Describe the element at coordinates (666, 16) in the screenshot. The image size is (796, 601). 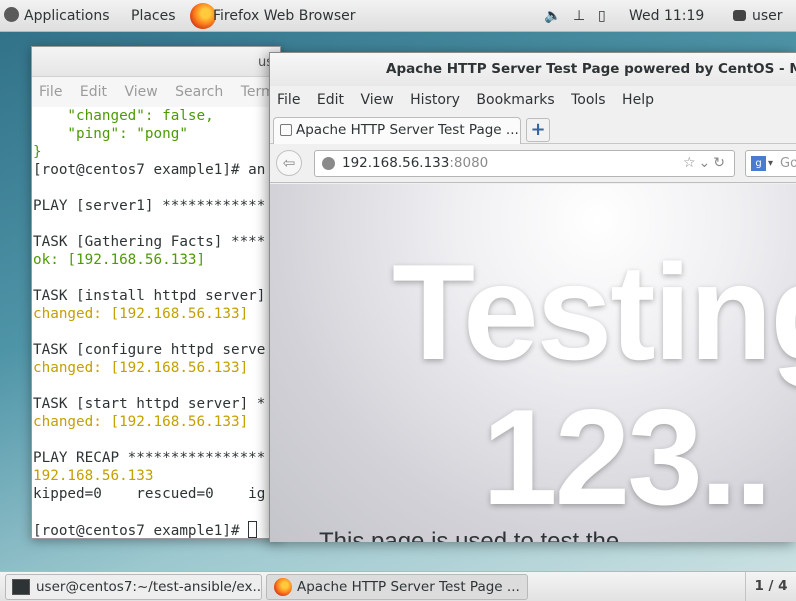
I see `clock: Wed 11:19` at that location.